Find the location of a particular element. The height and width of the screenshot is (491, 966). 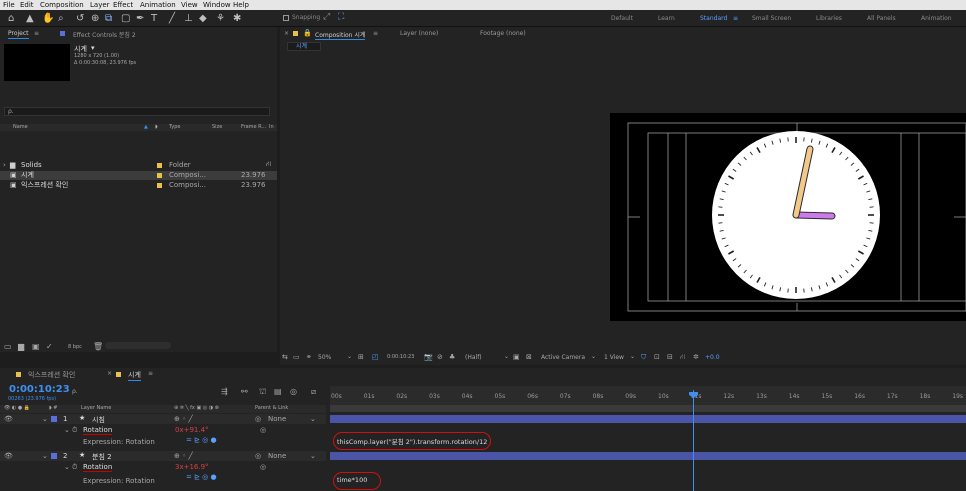

type-tool-icon: T is located at coordinates (154, 18).